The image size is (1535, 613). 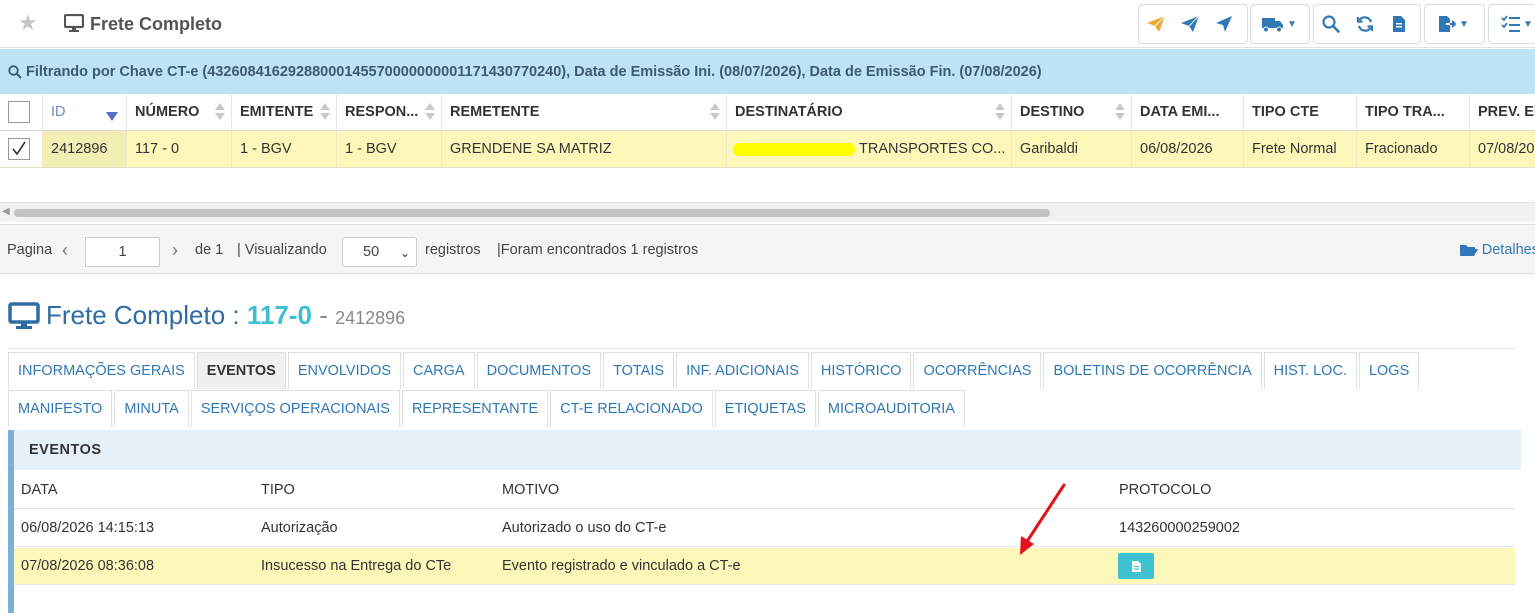 I want to click on prev-page-icon: ‹, so click(x=65, y=250).